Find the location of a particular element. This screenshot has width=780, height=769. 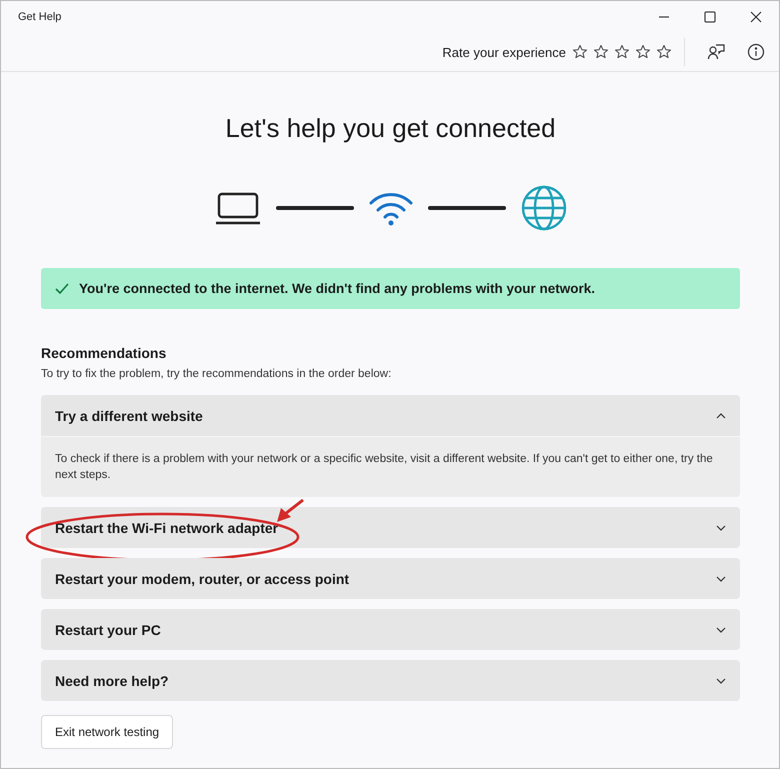

info-icon is located at coordinates (756, 52).